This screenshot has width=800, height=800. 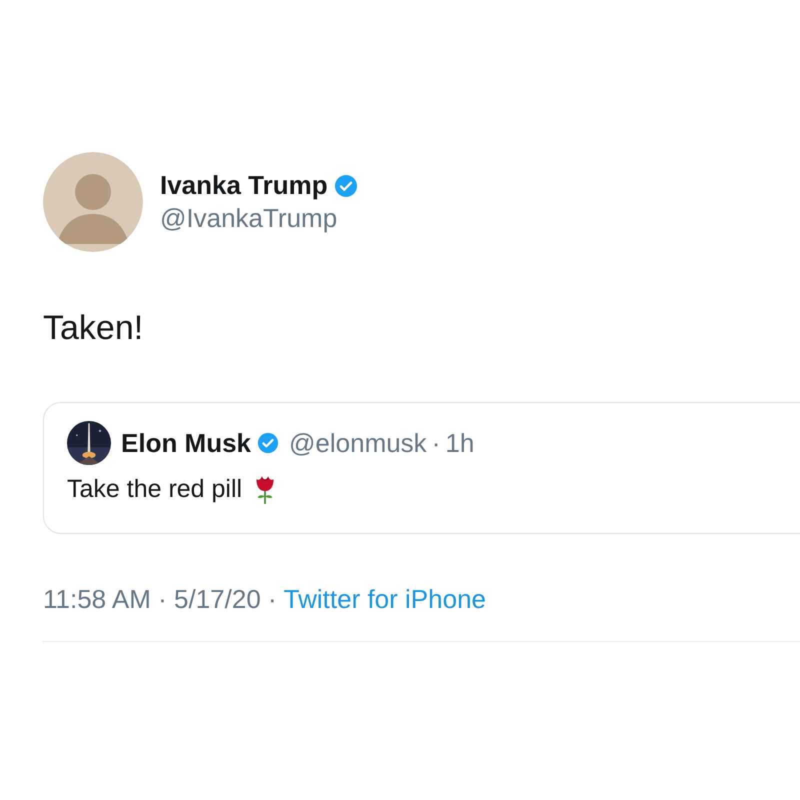 I want to click on source-link: Twitter for iPhone, so click(x=385, y=599).